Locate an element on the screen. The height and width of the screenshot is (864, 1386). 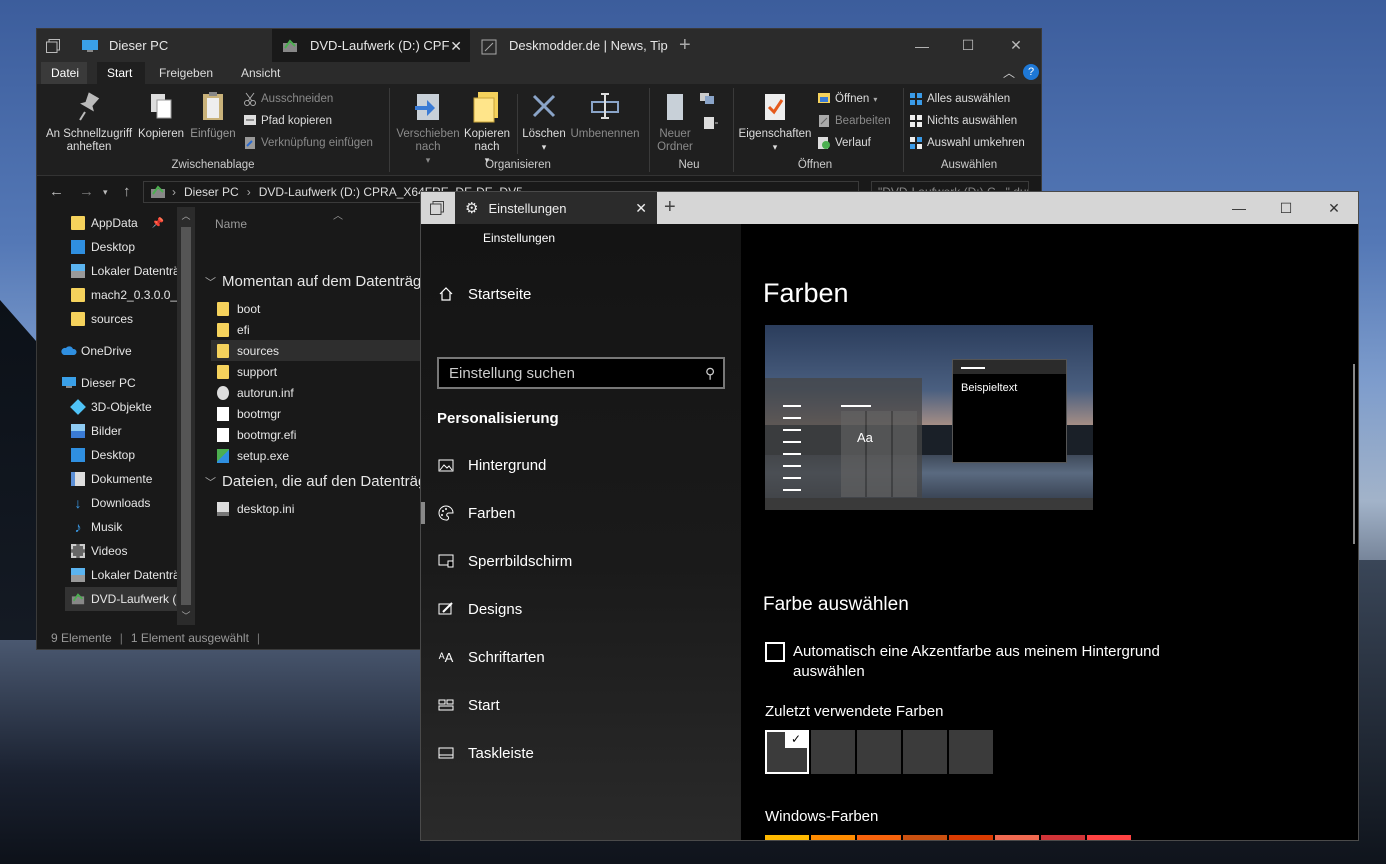
breadcrumb-dieser-pc: Dieser PC is located at coordinates (211, 192).